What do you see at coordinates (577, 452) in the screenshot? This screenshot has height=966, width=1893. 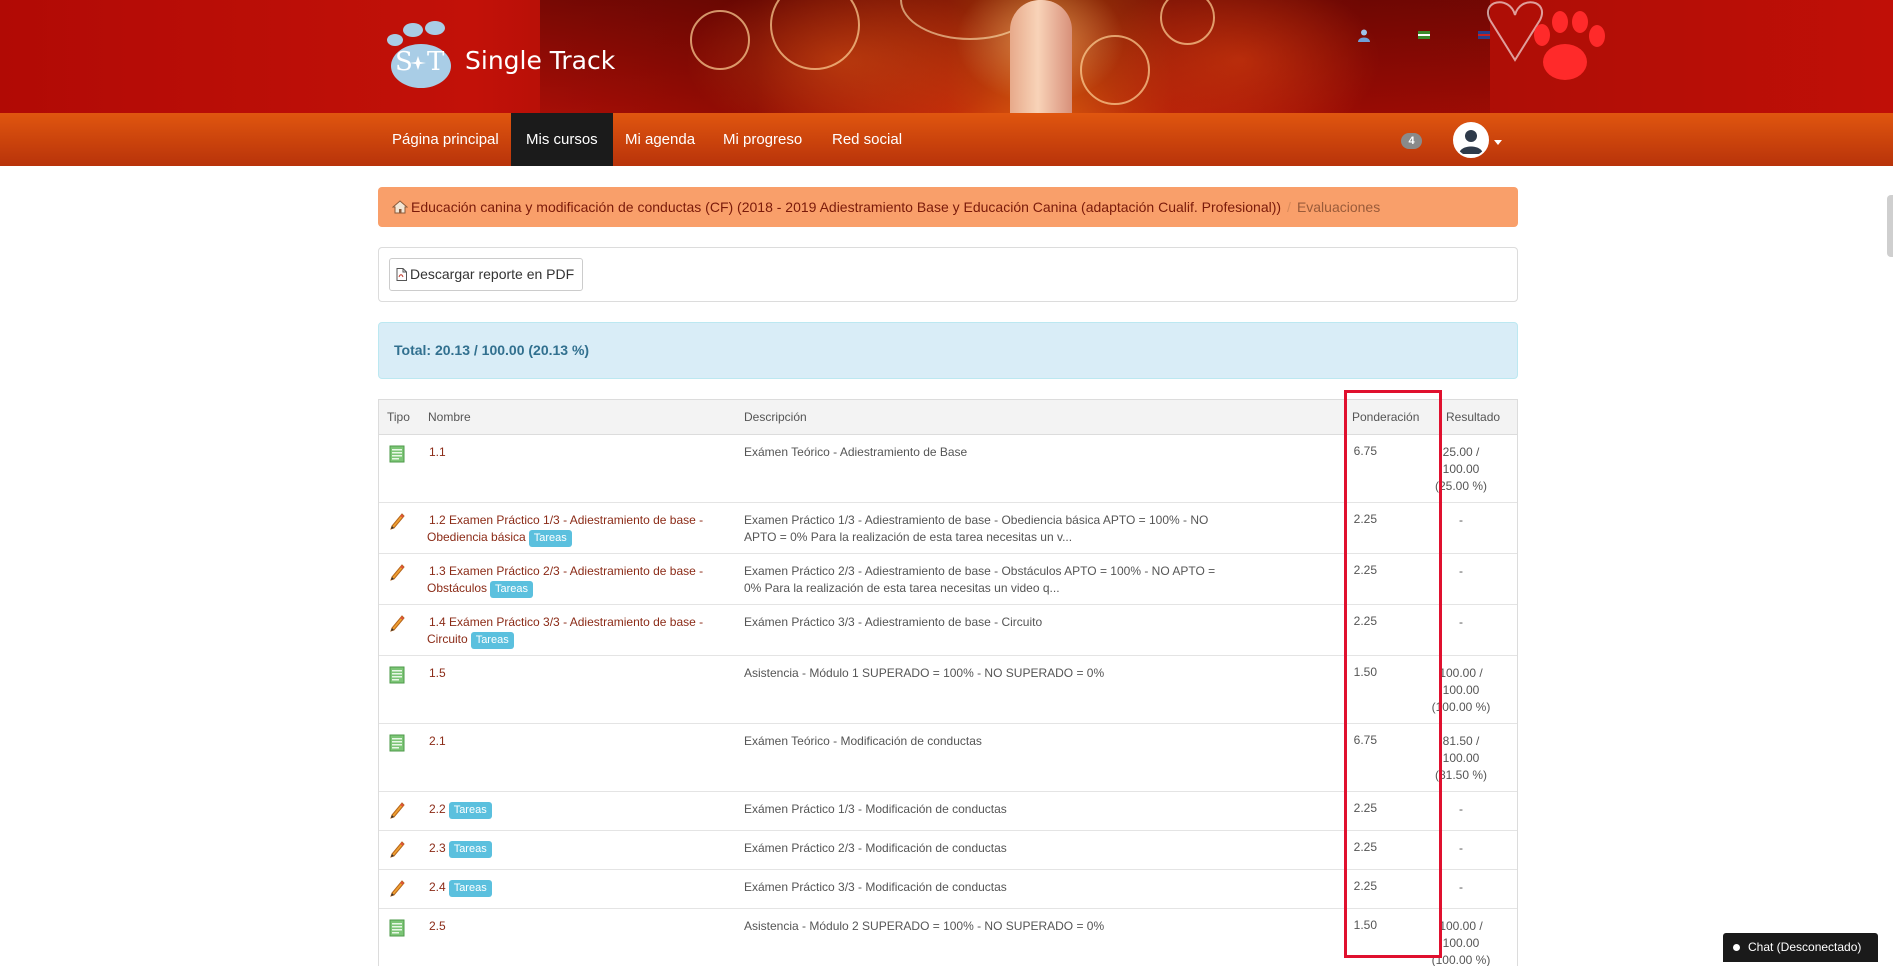 I see `item-name-cell: 1.1` at bounding box center [577, 452].